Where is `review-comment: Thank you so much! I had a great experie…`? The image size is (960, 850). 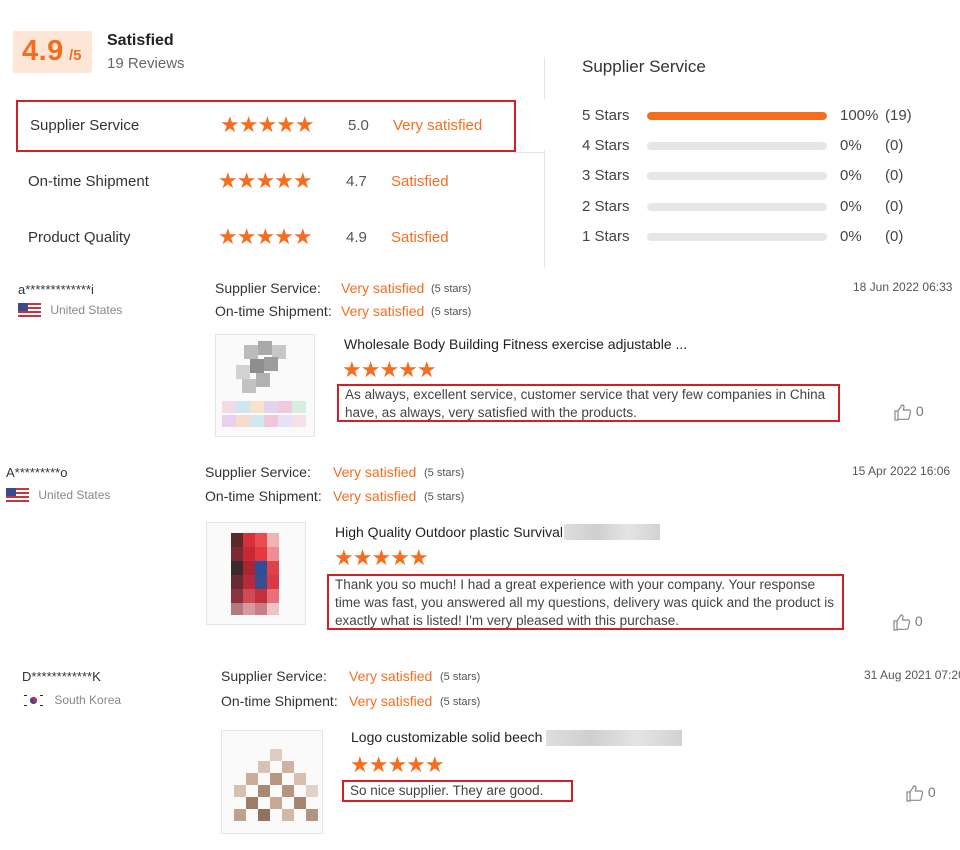 review-comment: Thank you so much! I had a great experie… is located at coordinates (585, 602).